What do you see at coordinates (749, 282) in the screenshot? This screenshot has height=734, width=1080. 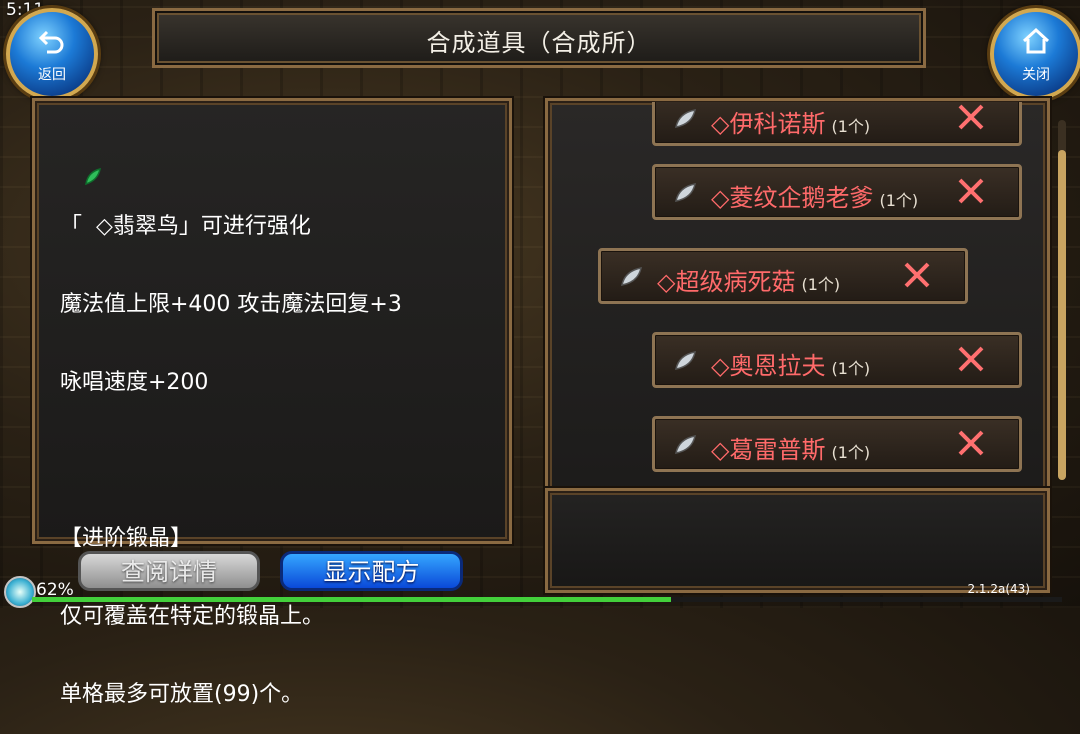 I see `material-name: ◇超级病死菇 (1个)` at bounding box center [749, 282].